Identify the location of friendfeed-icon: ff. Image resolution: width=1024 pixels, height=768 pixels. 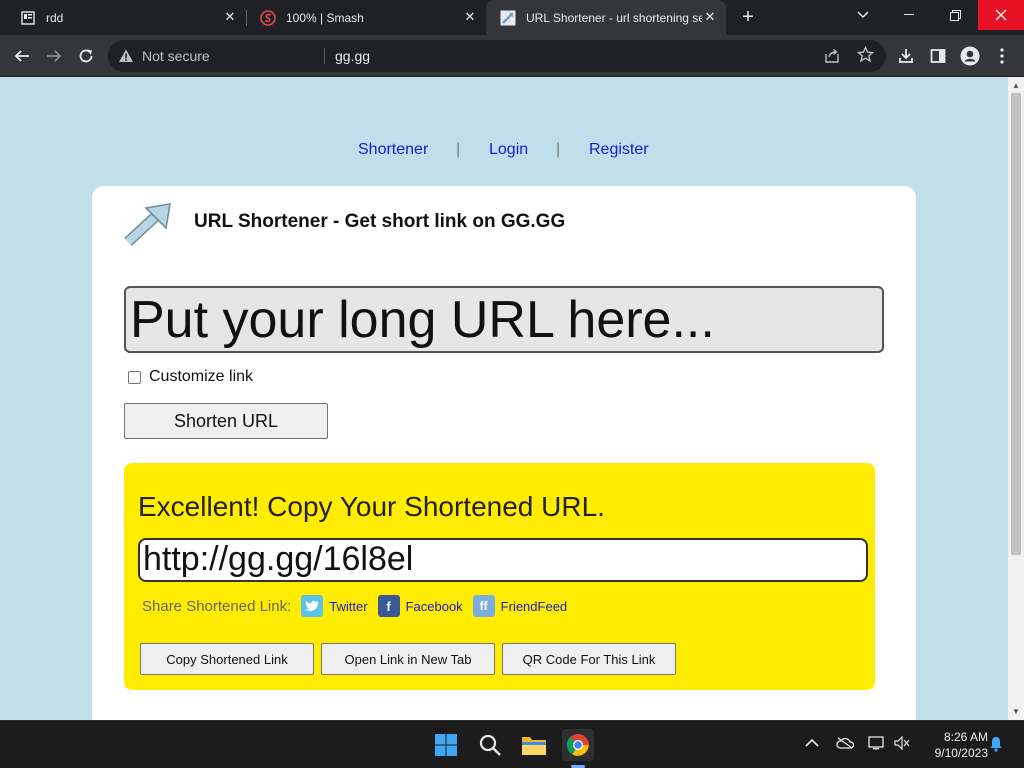
(483, 606).